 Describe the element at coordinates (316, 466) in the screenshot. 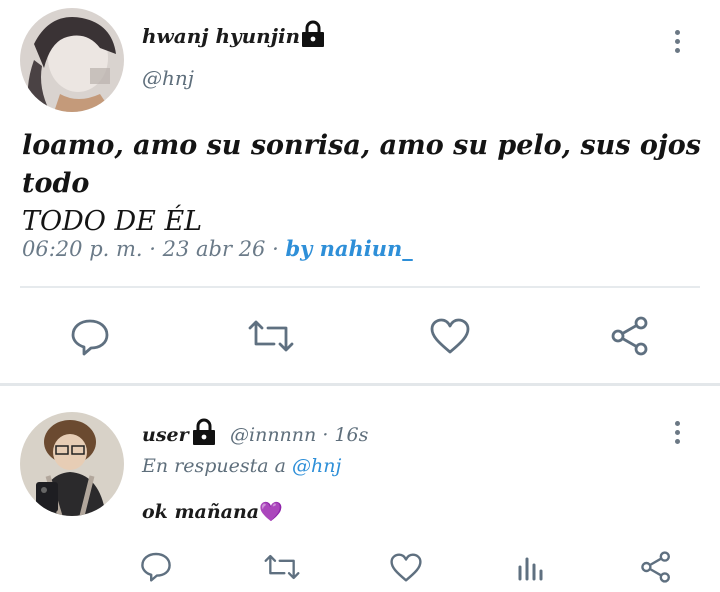

I see `reply-target-link: @hnj` at that location.